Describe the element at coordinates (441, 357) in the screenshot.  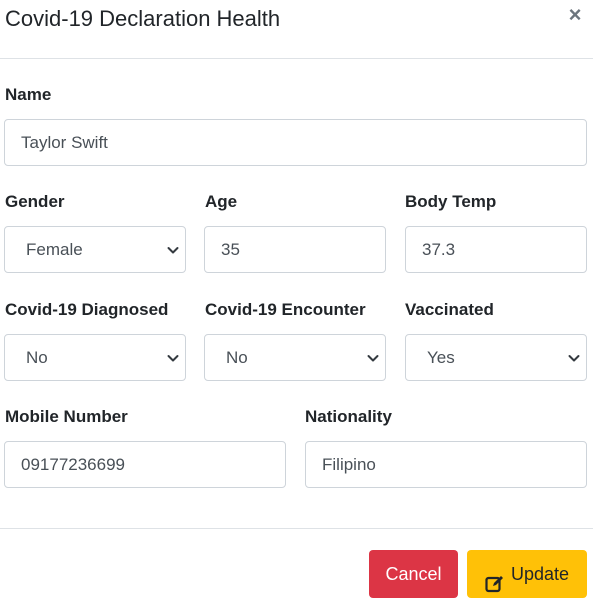
I see `vaccinated-select-value: Yes` at that location.